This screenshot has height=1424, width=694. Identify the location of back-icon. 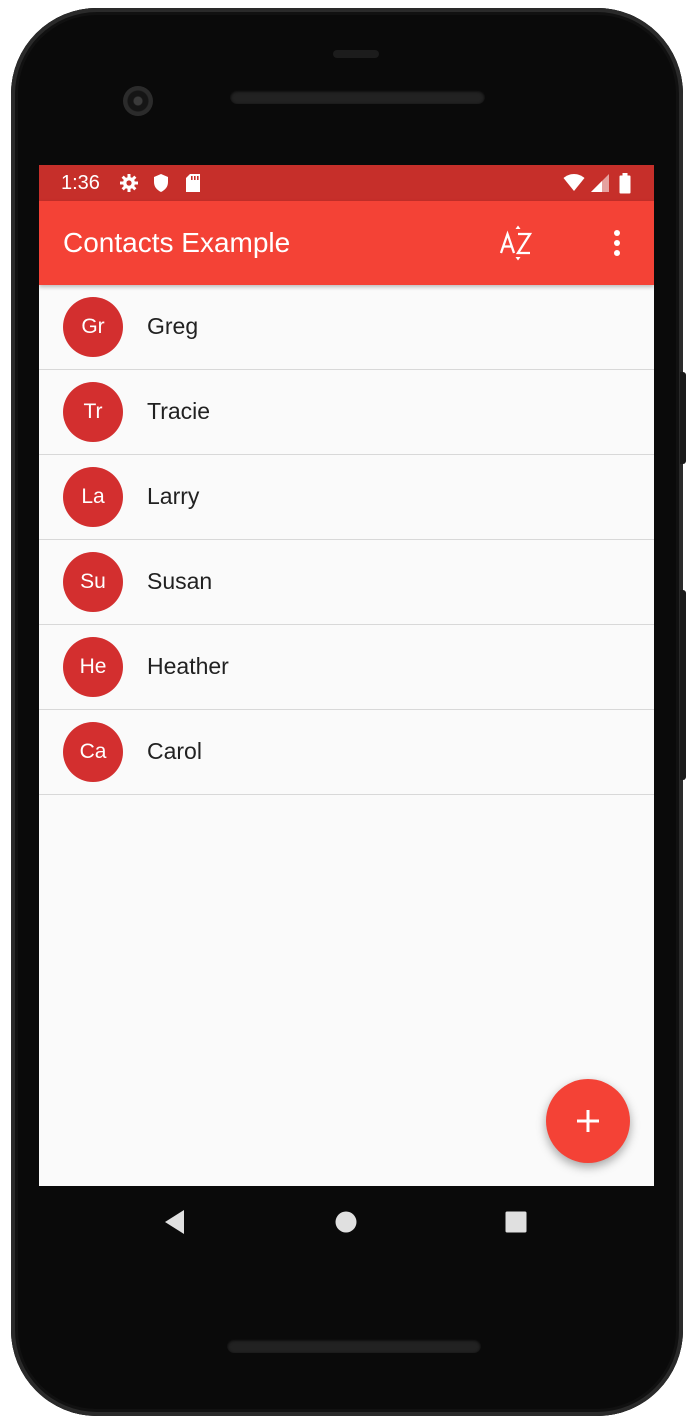
(175, 1222).